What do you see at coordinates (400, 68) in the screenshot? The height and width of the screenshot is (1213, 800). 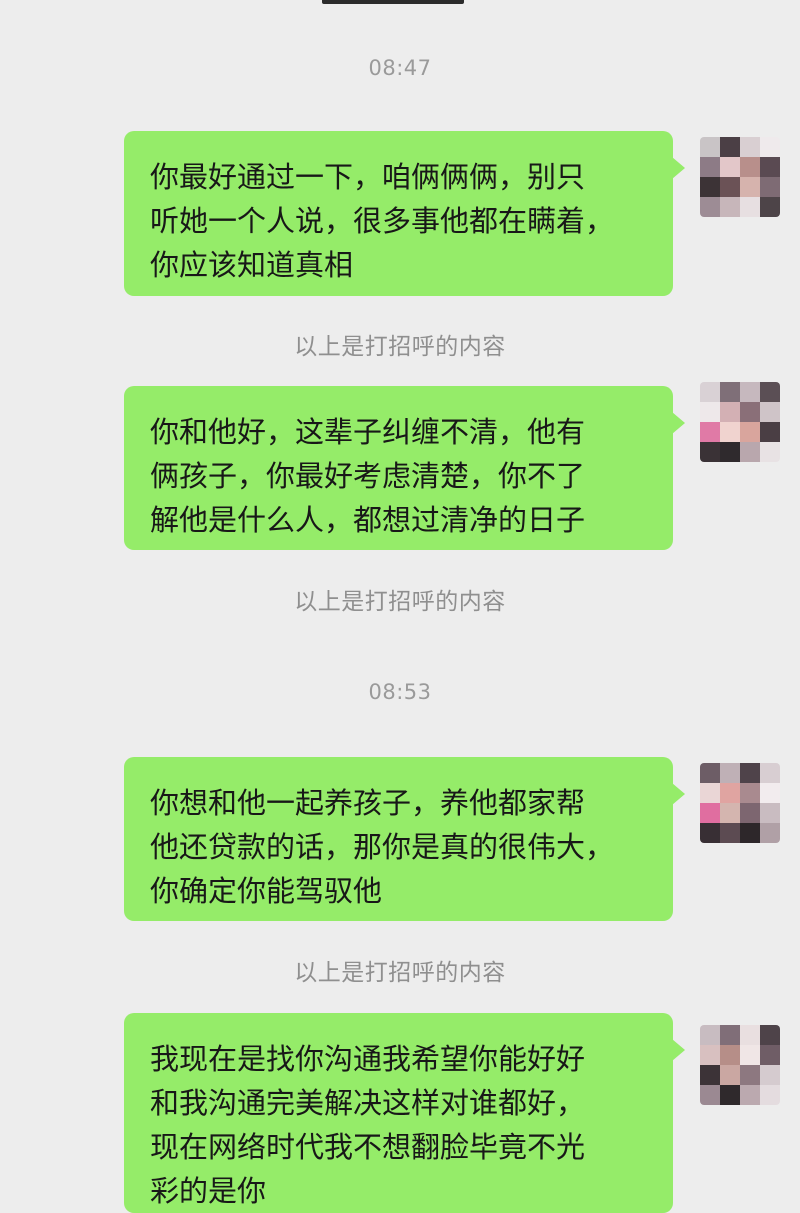 I see `message-timestamp: 08:47` at bounding box center [400, 68].